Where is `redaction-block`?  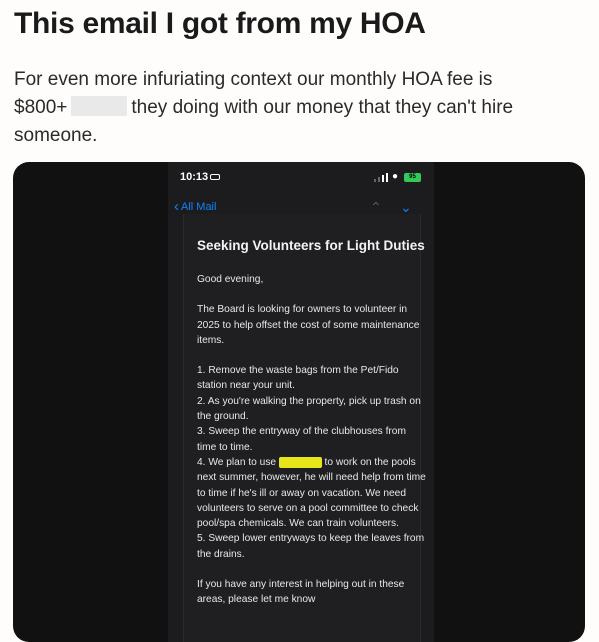 redaction-block is located at coordinates (99, 106).